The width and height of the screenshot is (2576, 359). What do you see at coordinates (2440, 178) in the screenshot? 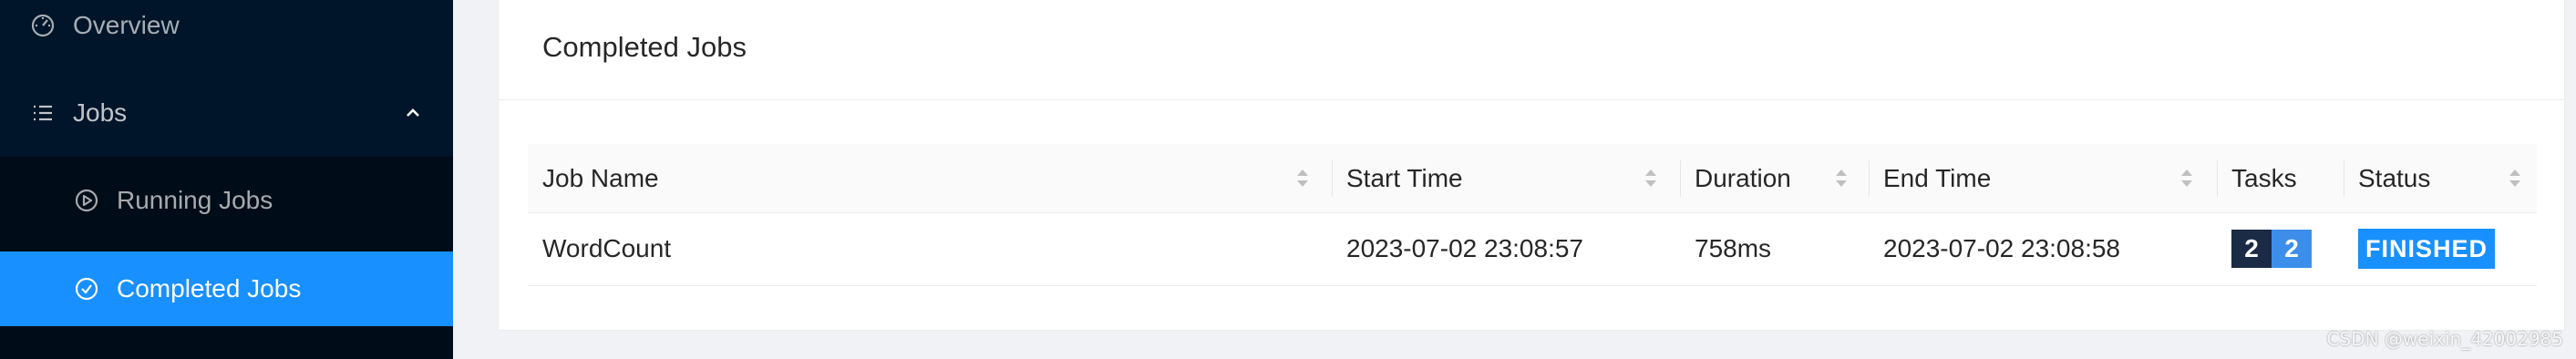
I see `column-header-status: Status` at bounding box center [2440, 178].